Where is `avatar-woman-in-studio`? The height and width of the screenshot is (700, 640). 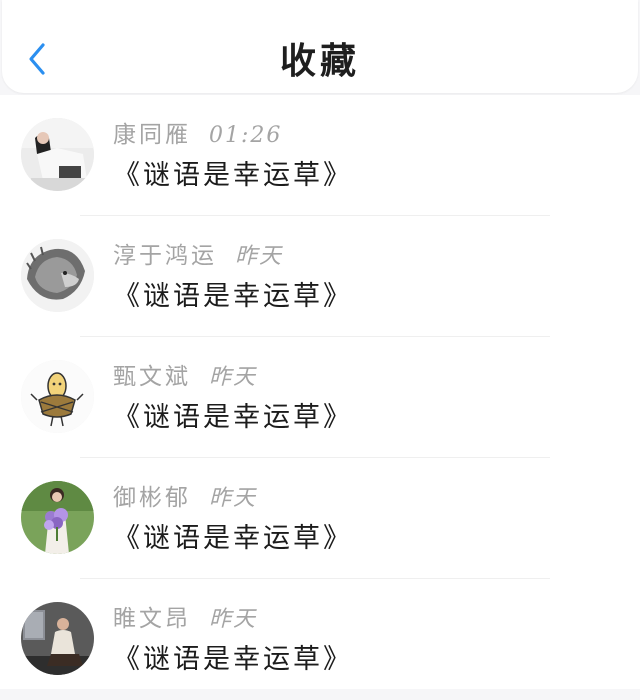 avatar-woman-in-studio is located at coordinates (57, 154).